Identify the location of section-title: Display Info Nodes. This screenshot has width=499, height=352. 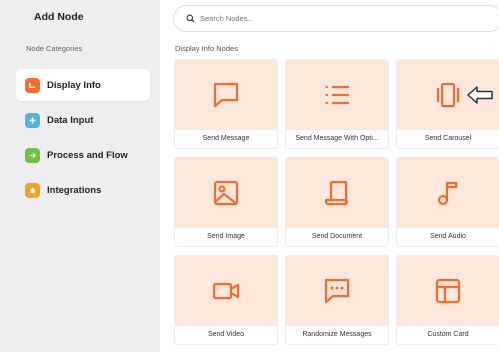
(206, 48).